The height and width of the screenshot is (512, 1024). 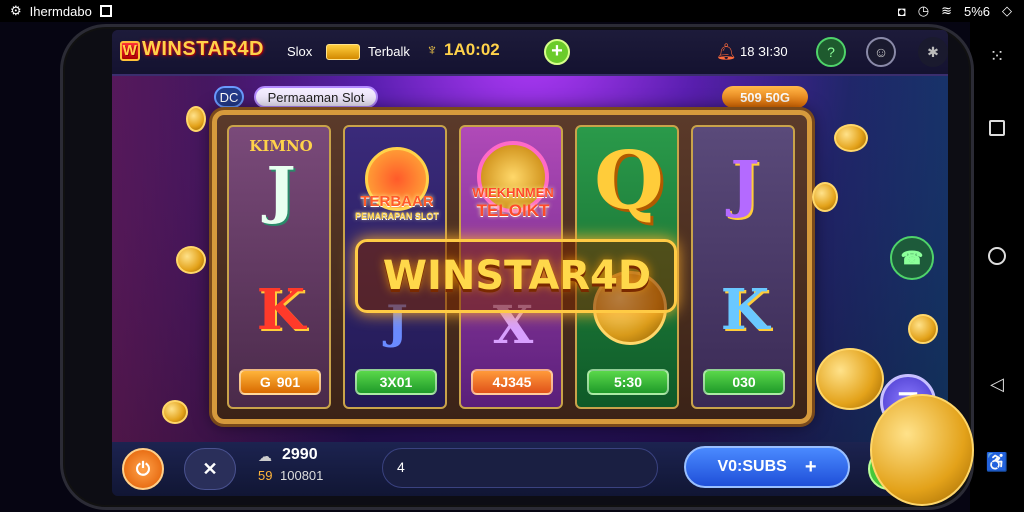 I want to click on bet-input-value: 4, so click(x=401, y=467).